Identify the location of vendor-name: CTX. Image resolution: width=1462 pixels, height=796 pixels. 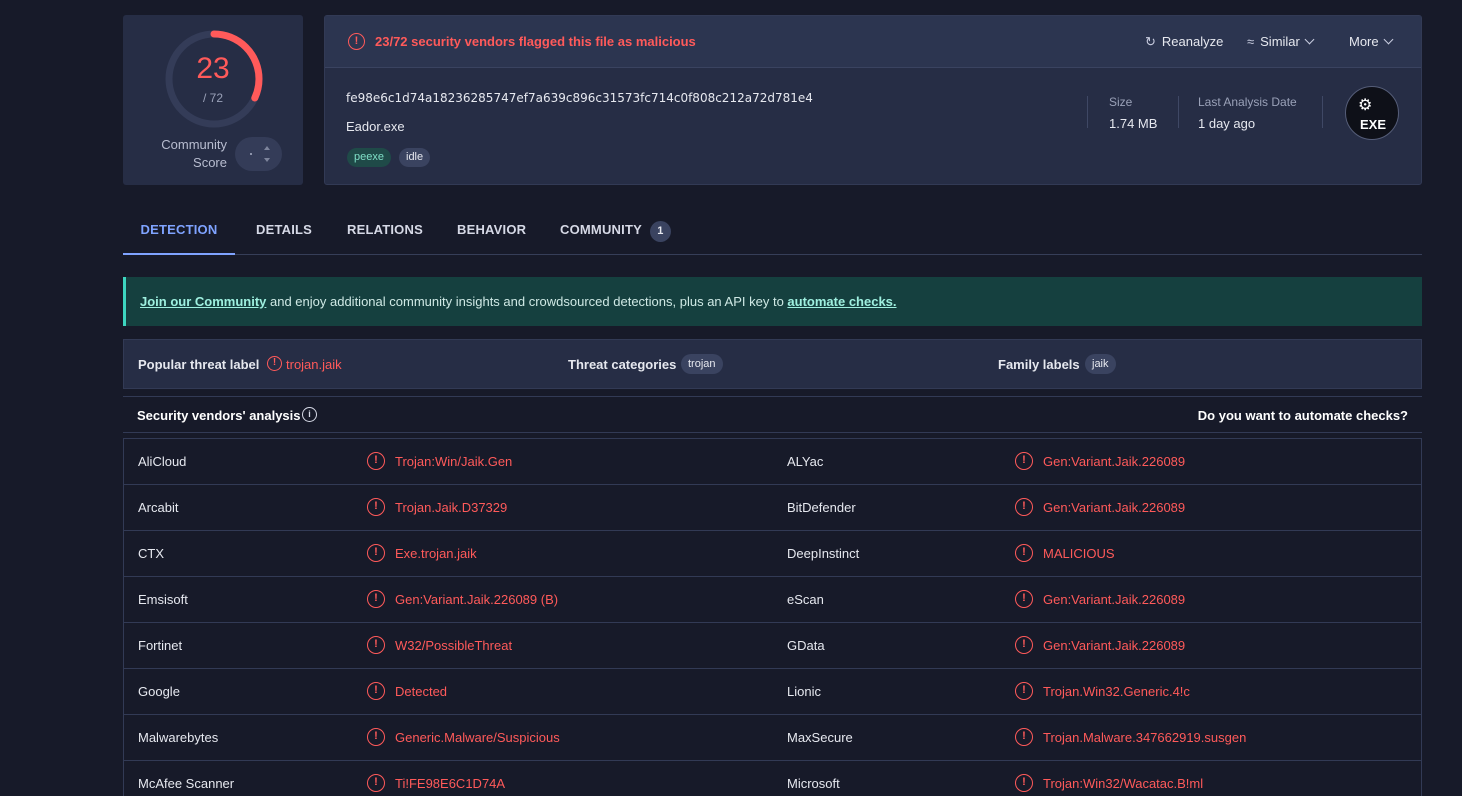
(151, 553).